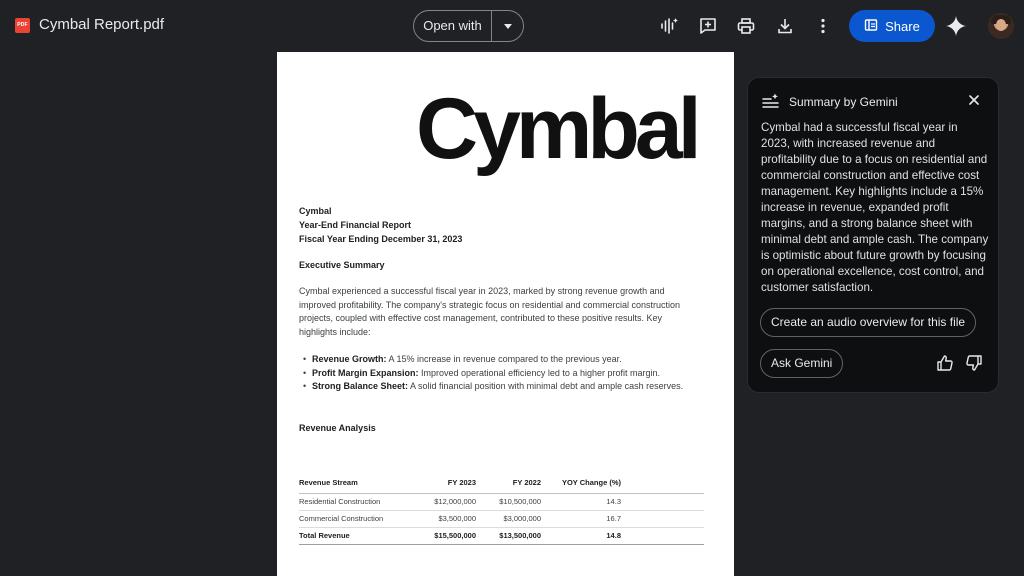  I want to click on highlight-label: Profit Margin Expansion:, so click(365, 372).